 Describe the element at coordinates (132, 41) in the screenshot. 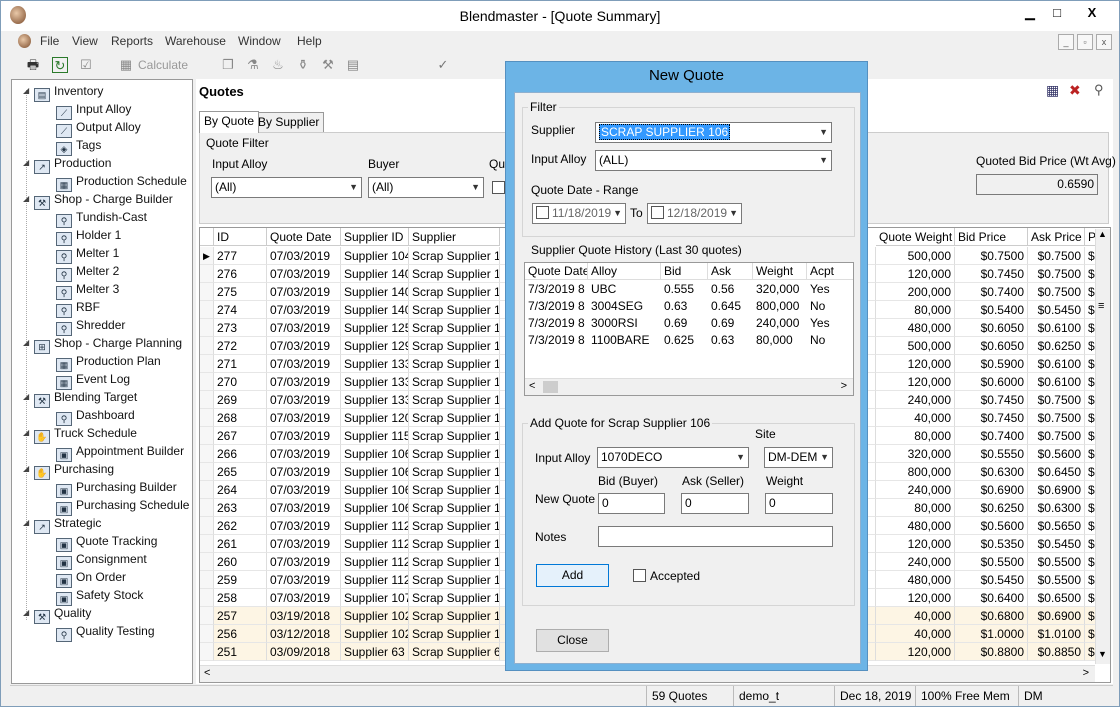

I see `menu-reports: Reports` at that location.